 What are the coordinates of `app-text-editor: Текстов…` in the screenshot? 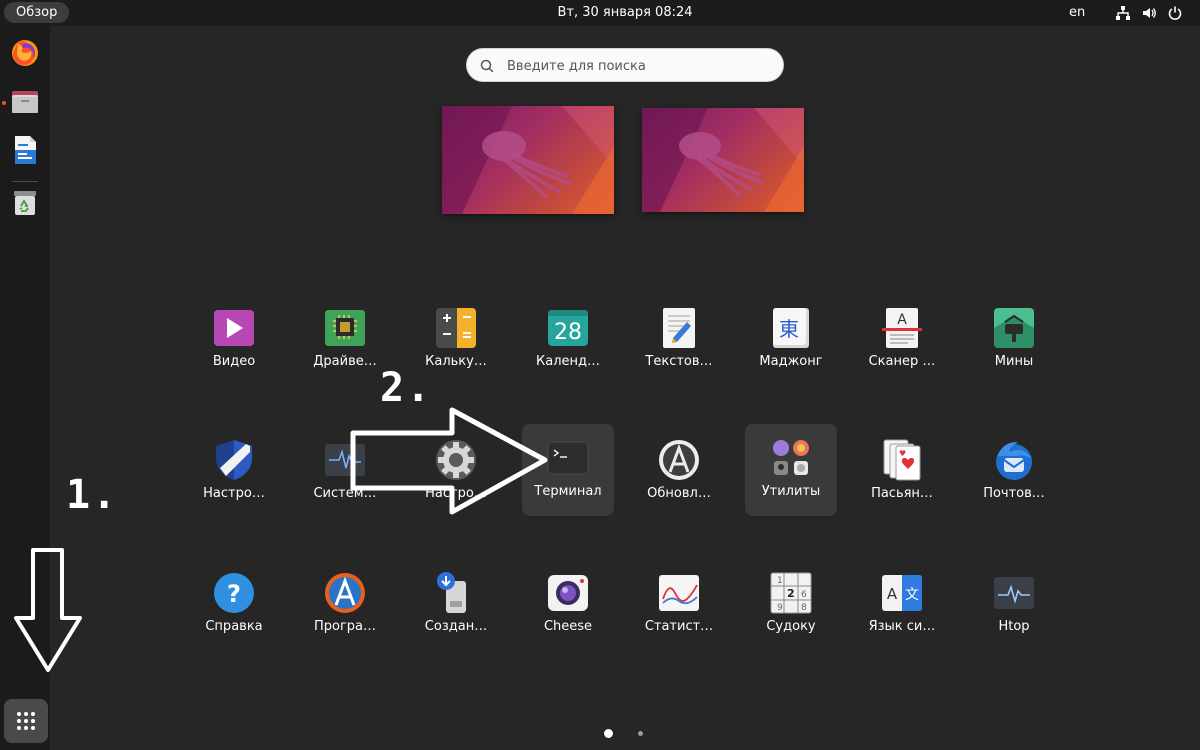 It's located at (679, 340).